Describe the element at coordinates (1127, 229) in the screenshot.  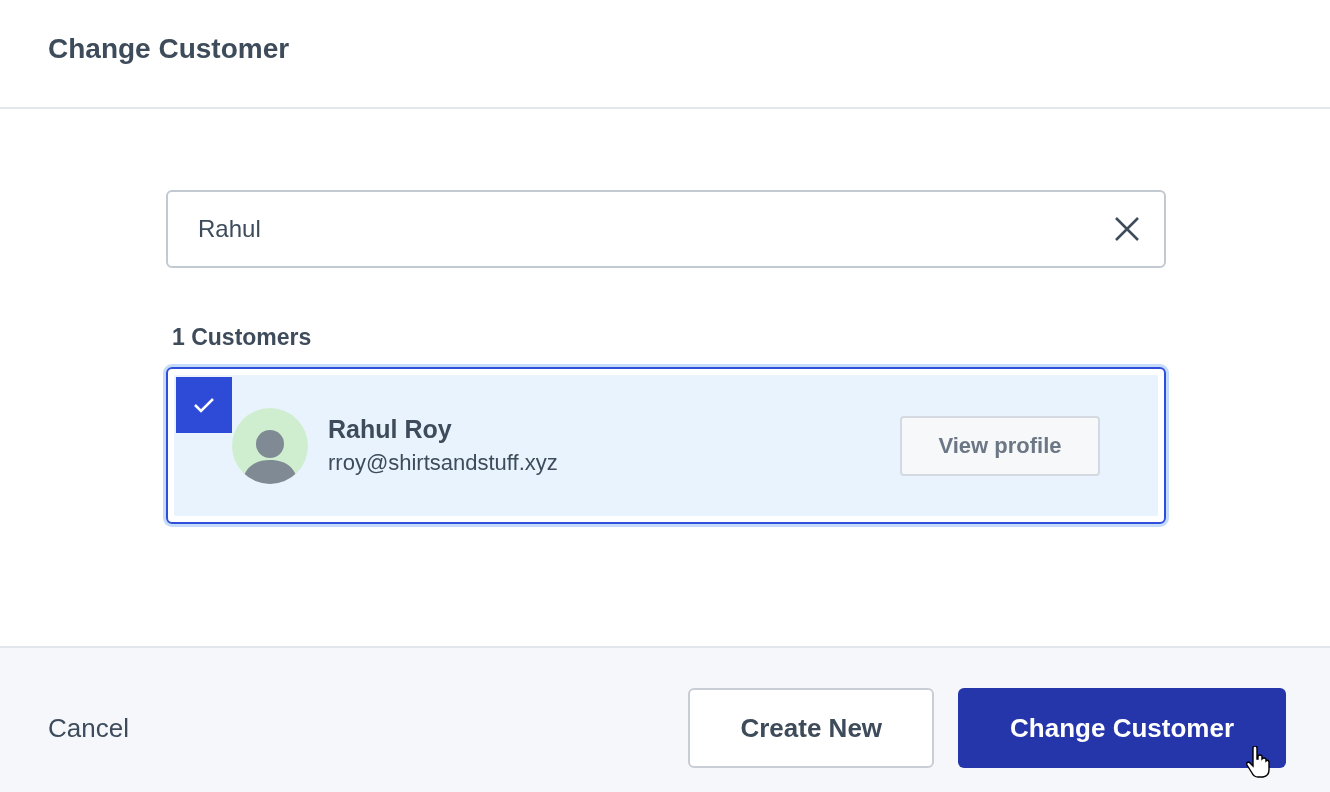
I see `close-icon` at that location.